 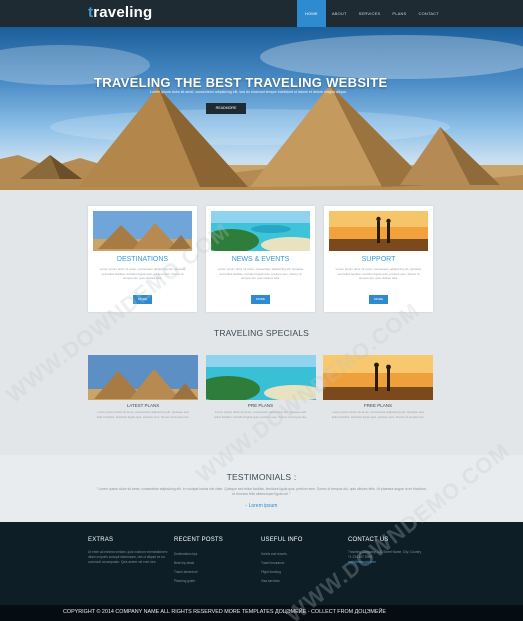 I want to click on testimonials-heading: TESTIMONIALS :, so click(x=261, y=477).